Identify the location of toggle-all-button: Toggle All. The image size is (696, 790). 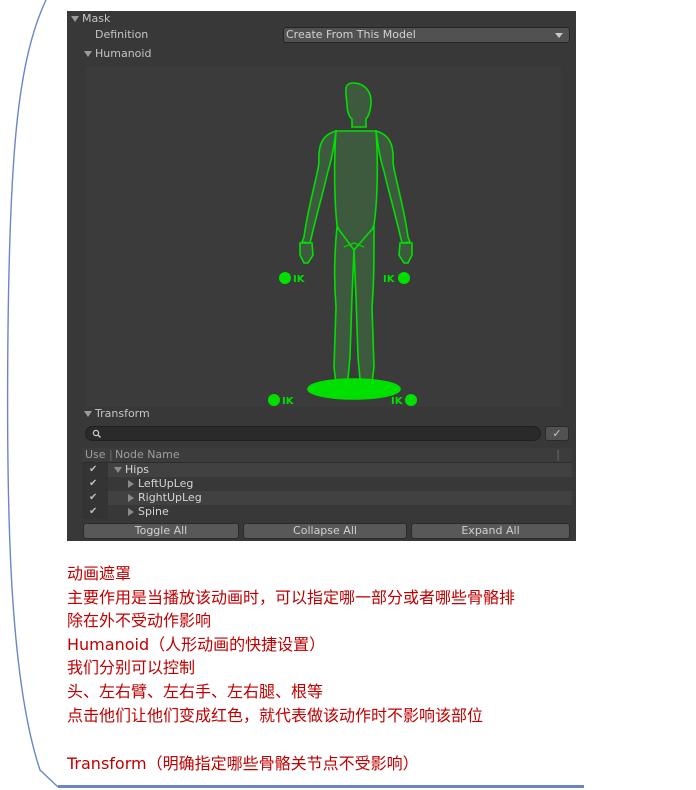
(161, 531).